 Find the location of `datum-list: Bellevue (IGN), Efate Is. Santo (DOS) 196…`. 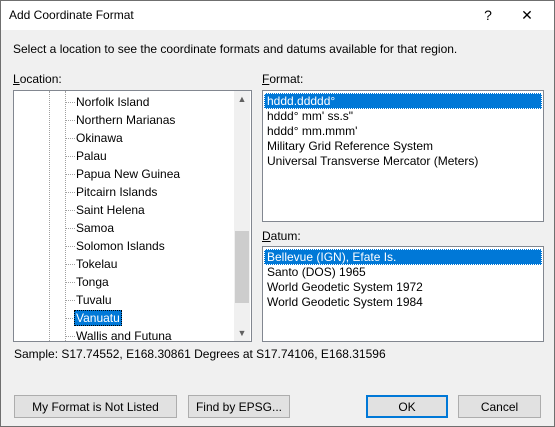

datum-list: Bellevue (IGN), Efate Is. Santo (DOS) 196… is located at coordinates (403, 294).